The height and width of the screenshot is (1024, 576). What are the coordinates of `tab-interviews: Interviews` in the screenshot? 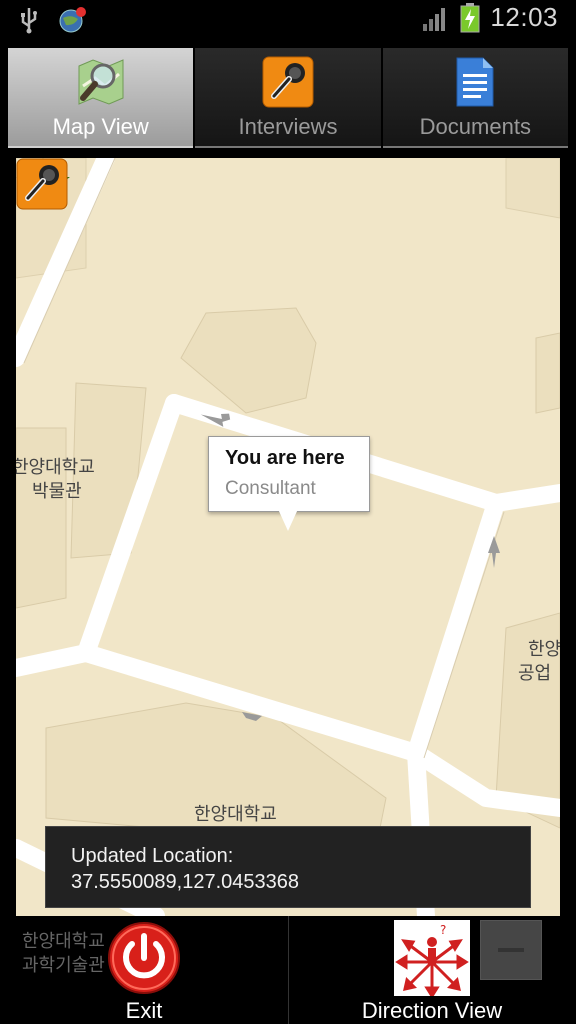 It's located at (288, 98).